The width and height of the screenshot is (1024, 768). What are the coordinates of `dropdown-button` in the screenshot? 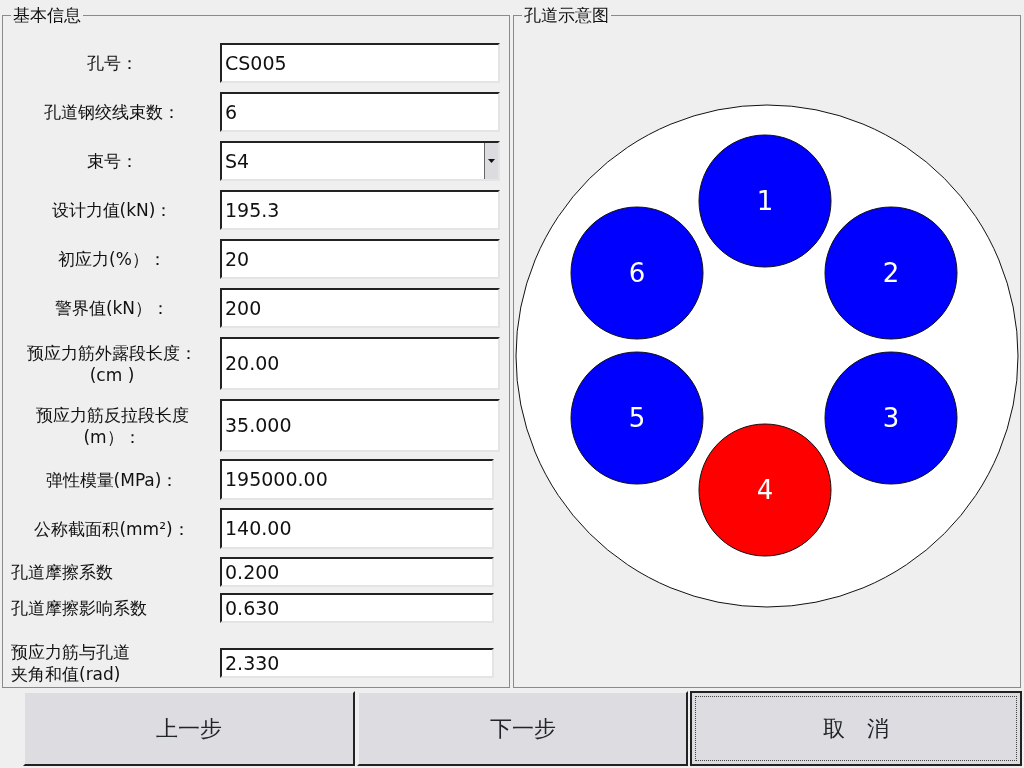 It's located at (491, 161).